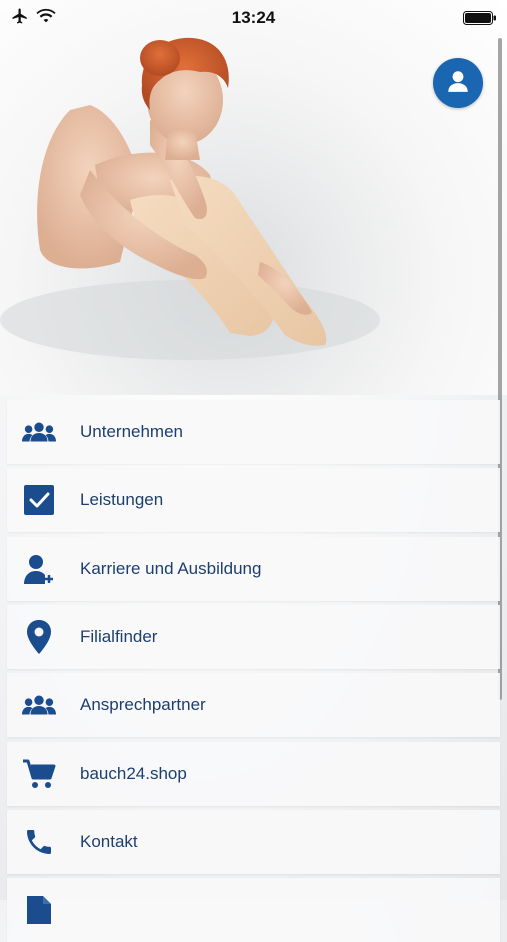 This screenshot has width=507, height=942. I want to click on add-user-icon, so click(39, 569).